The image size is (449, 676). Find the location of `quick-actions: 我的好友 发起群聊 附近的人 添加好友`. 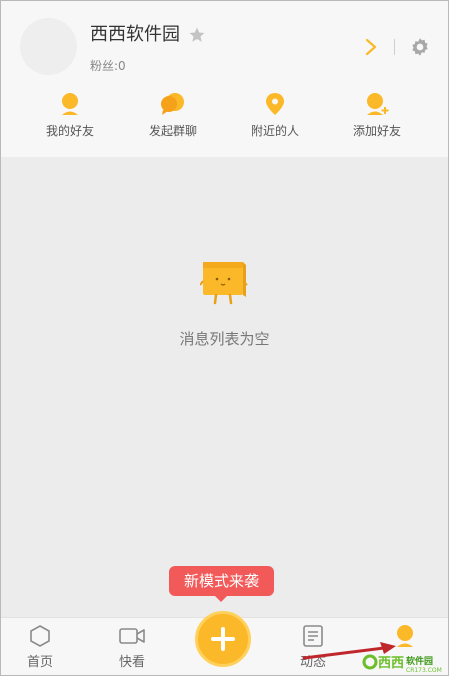

quick-actions: 我的好友 发起群聊 附近的人 添加好友 is located at coordinates (224, 118).